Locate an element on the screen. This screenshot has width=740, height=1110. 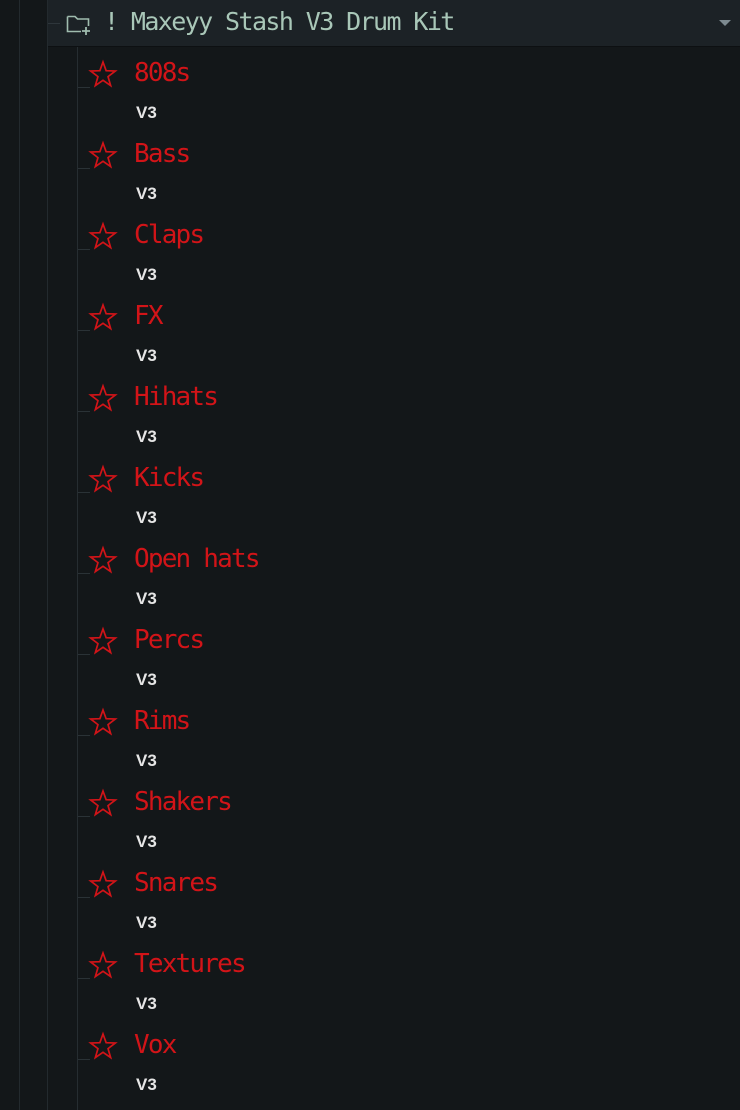
item-name: 808s is located at coordinates (162, 73).